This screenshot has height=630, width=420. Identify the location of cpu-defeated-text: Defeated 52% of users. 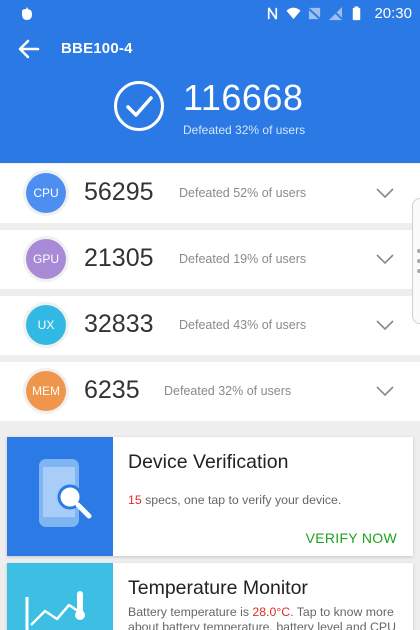
(243, 193).